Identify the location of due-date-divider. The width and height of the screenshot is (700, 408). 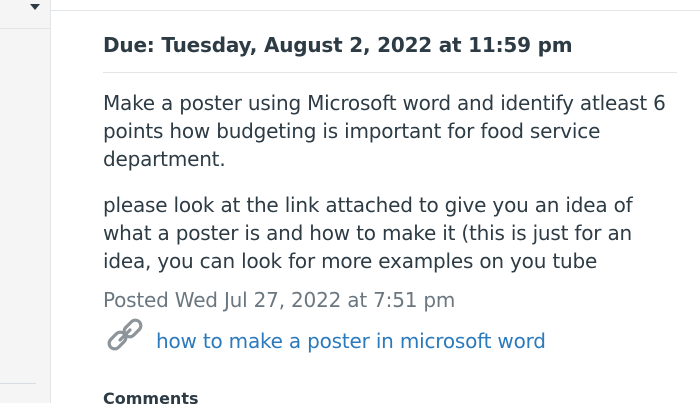
(390, 72).